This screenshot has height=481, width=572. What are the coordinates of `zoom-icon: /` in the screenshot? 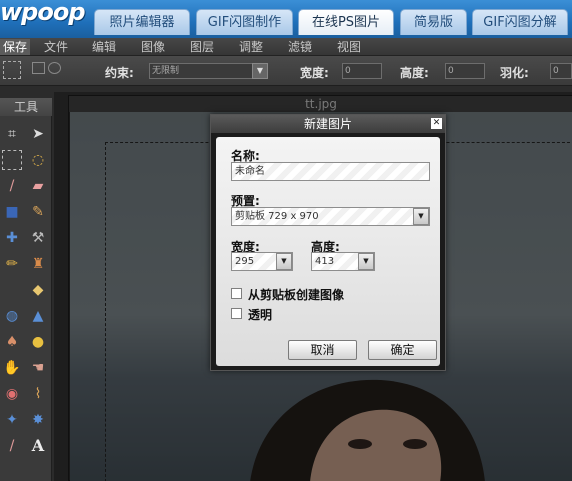 It's located at (12, 446).